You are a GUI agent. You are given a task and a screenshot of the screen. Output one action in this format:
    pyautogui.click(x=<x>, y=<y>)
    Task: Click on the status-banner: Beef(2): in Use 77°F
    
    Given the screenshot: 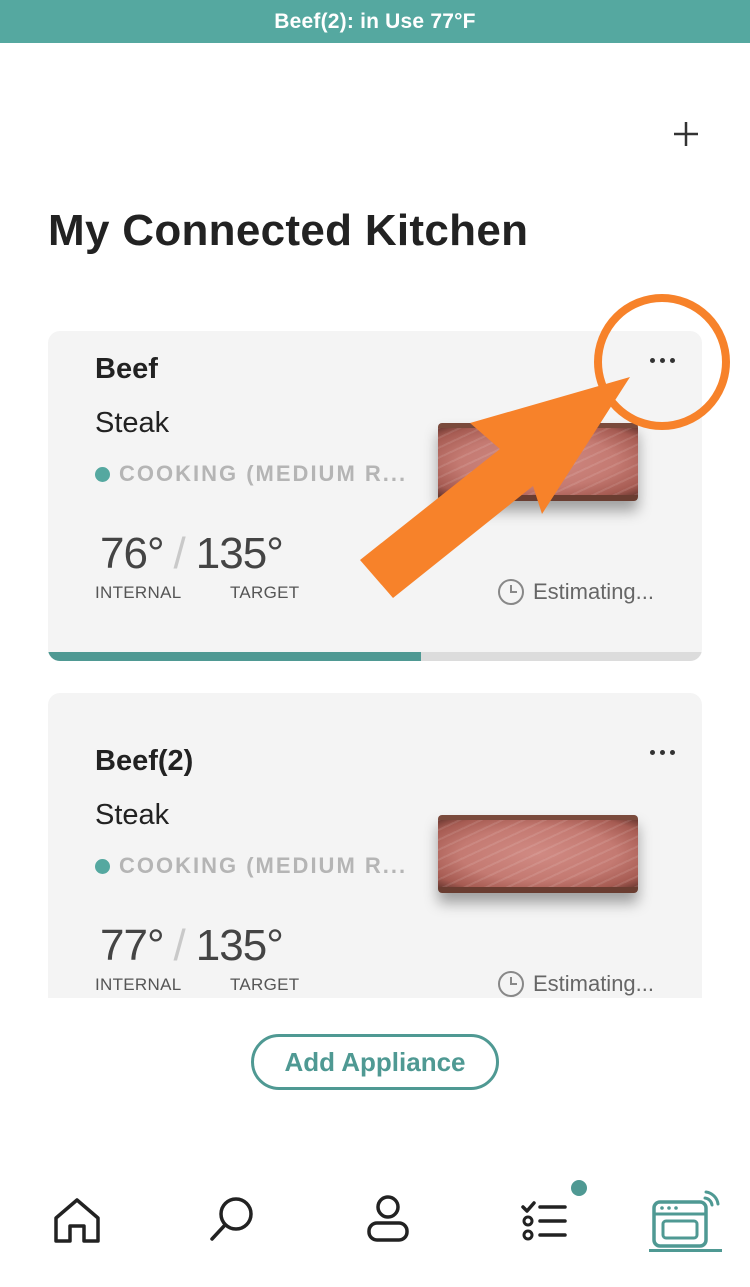 What is the action you would take?
    pyautogui.click(x=375, y=21)
    